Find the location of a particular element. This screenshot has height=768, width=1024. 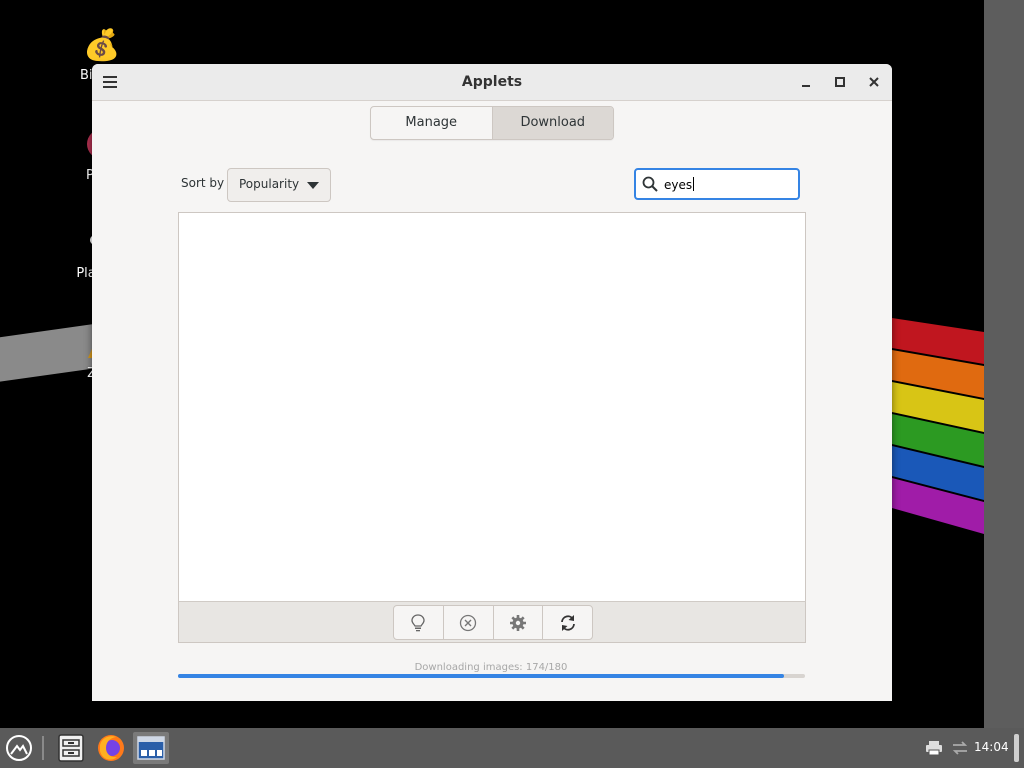

titlebar: Applets is located at coordinates (492, 82).